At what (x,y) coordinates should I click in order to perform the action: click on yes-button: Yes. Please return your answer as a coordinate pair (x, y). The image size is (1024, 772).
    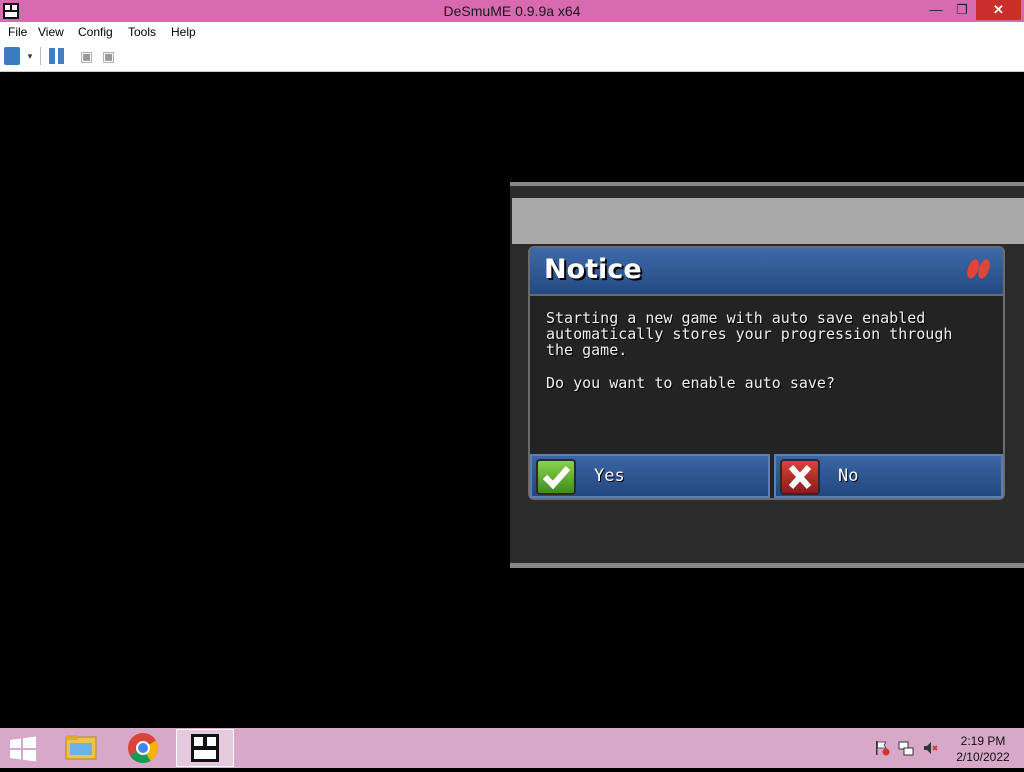
    Looking at the image, I should click on (650, 476).